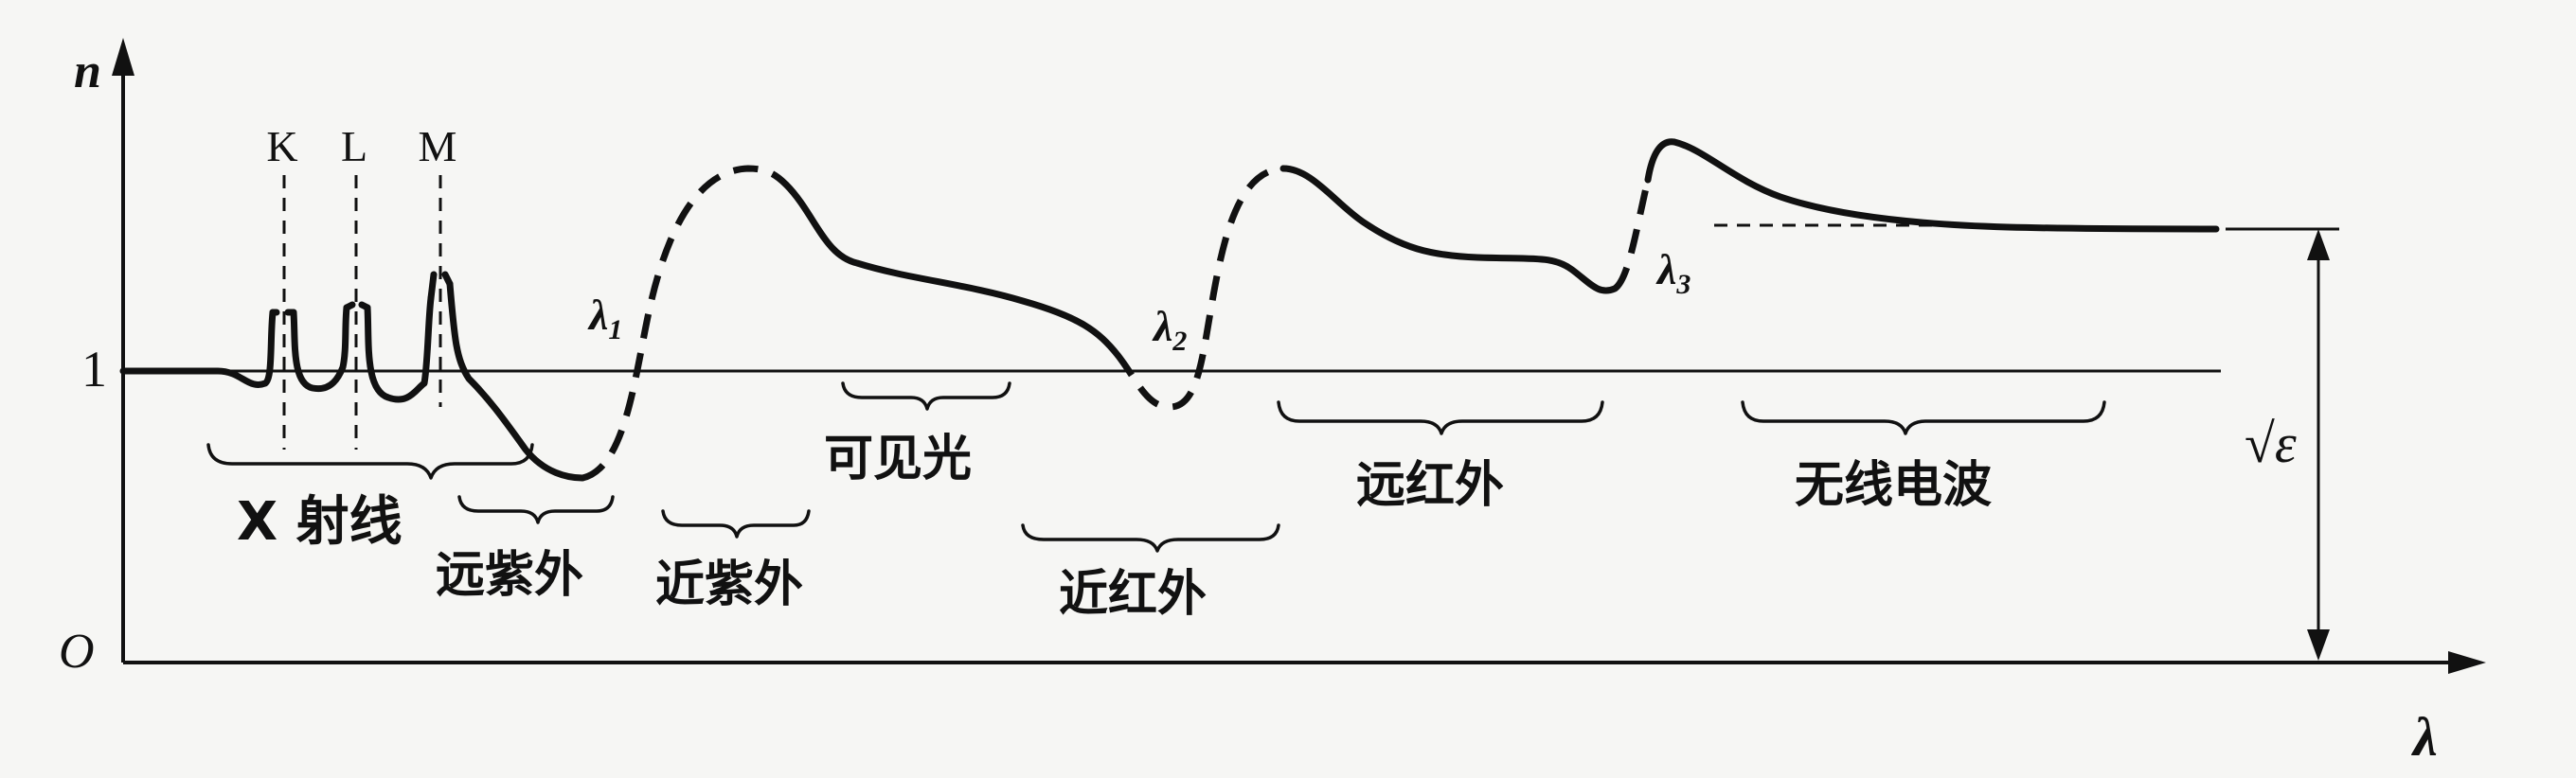  I want to click on xray-spikes, so click(361, 293).